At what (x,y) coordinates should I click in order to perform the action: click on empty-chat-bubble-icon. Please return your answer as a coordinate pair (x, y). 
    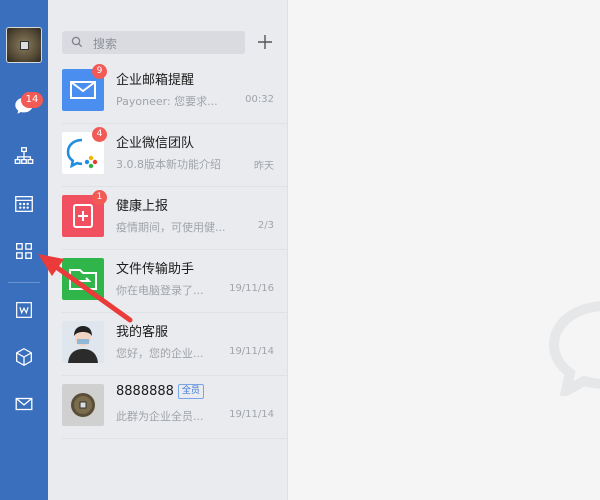
    Looking at the image, I should click on (574, 348).